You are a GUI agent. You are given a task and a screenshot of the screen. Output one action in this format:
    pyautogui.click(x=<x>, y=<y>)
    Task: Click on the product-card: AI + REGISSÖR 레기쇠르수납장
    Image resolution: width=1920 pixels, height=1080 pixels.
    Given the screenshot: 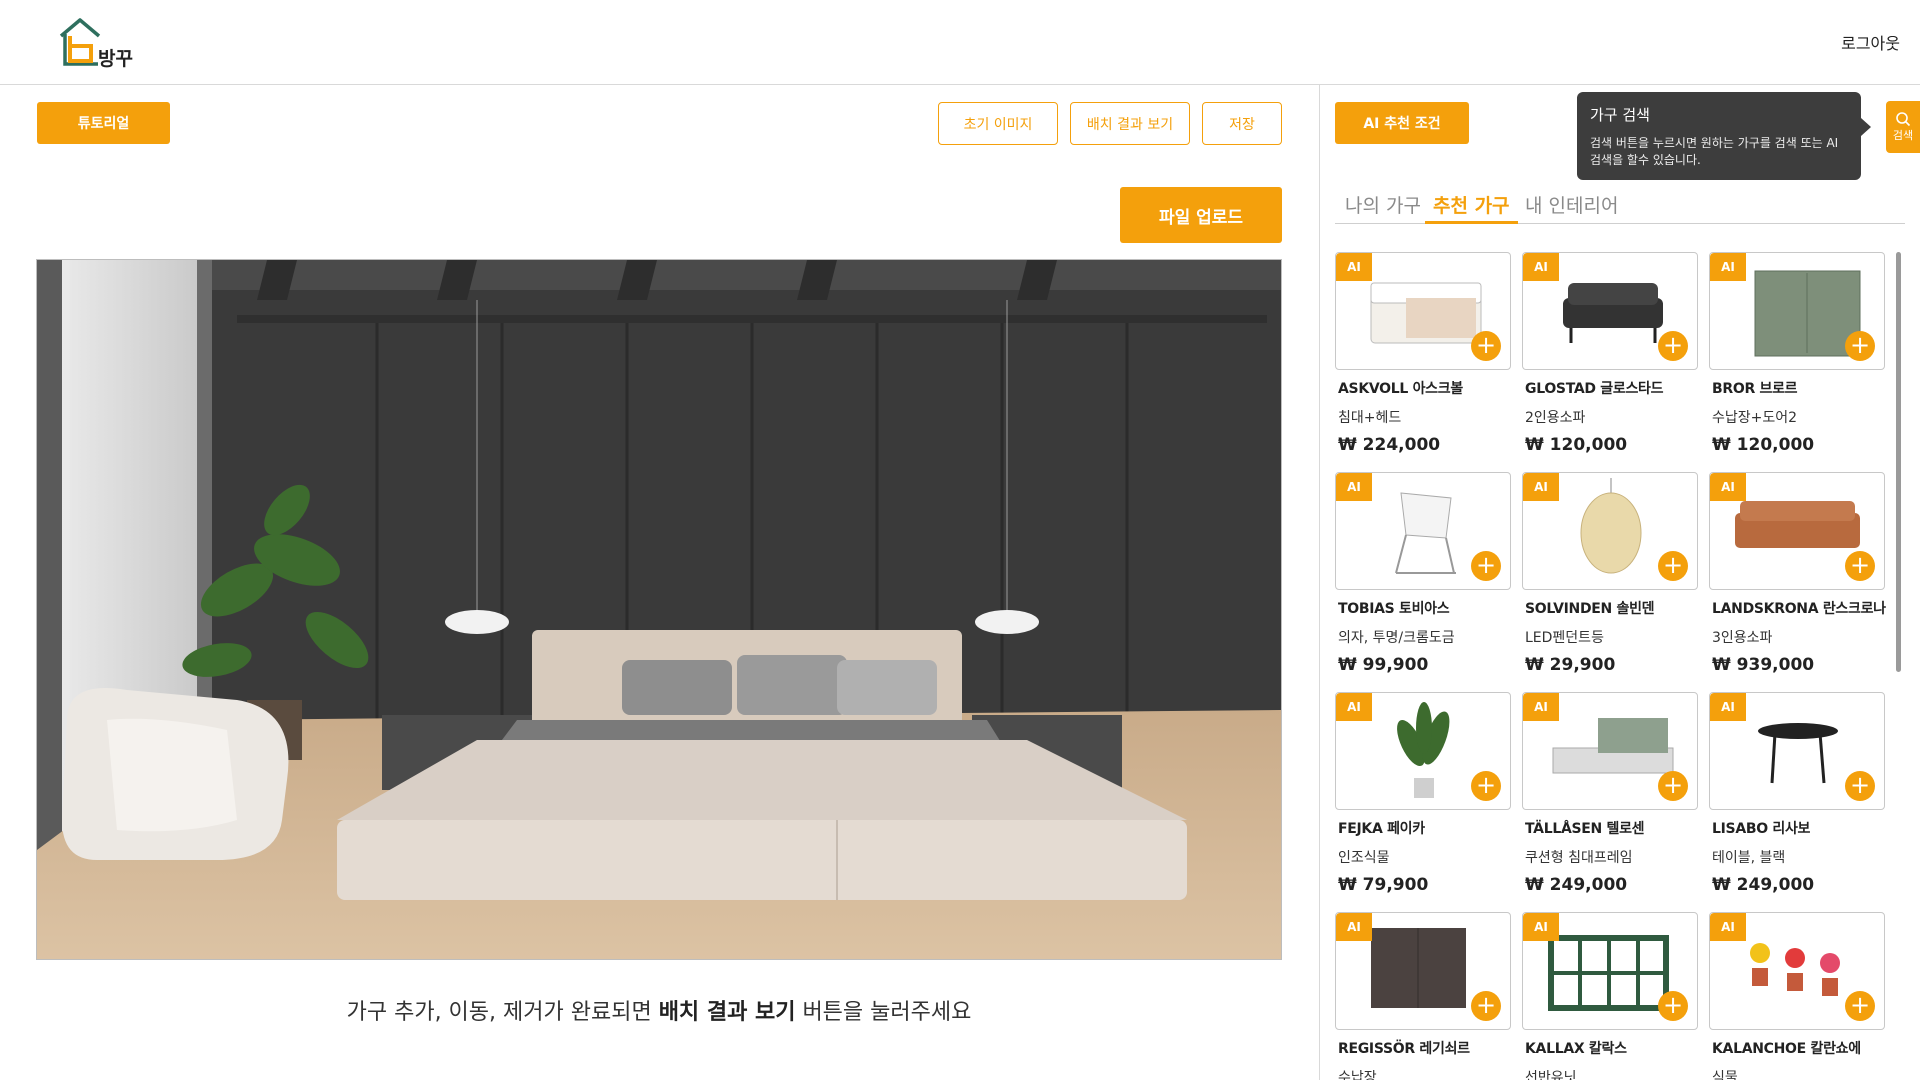 What is the action you would take?
    pyautogui.click(x=1423, y=996)
    